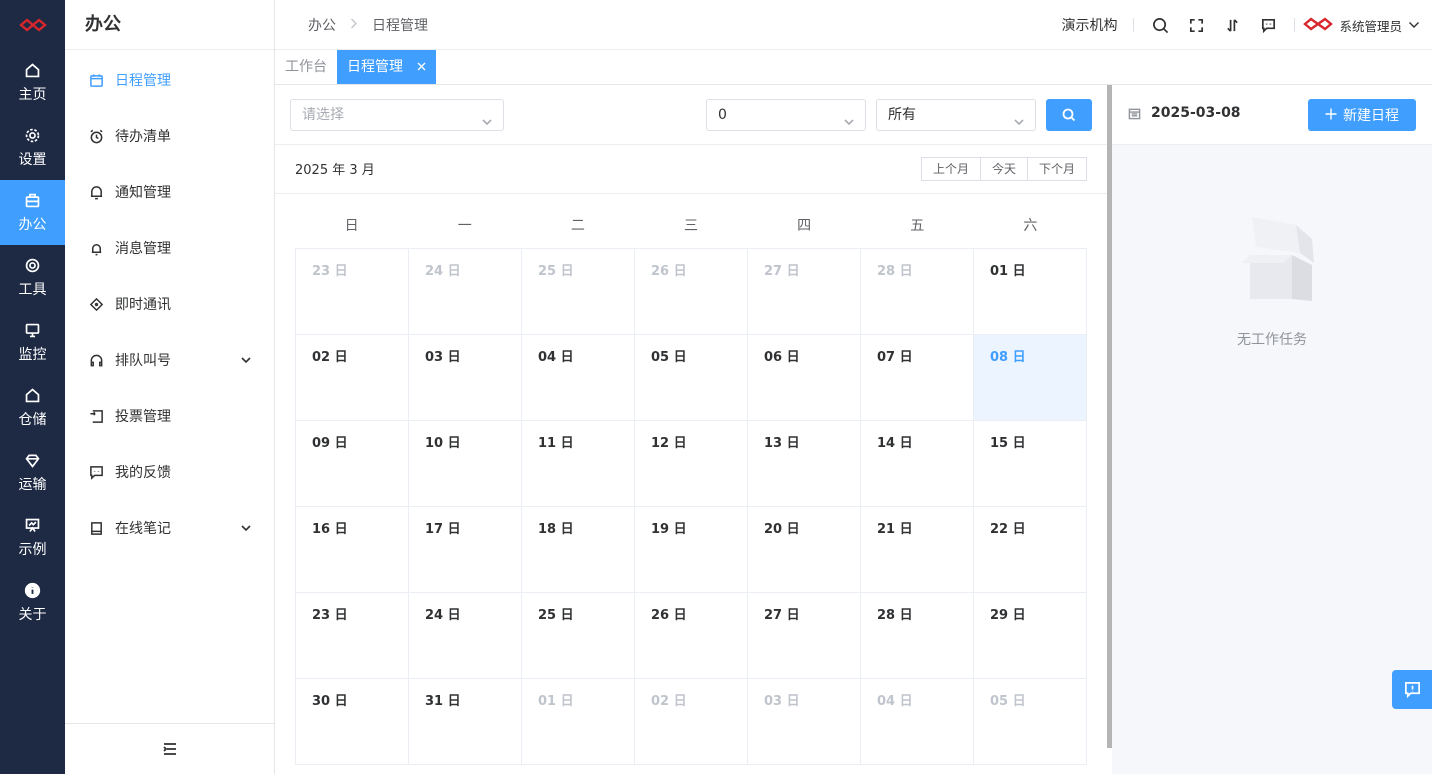 This screenshot has width=1432, height=774. Describe the element at coordinates (32, 82) in the screenshot. I see `rail-item-home: 主页` at that location.